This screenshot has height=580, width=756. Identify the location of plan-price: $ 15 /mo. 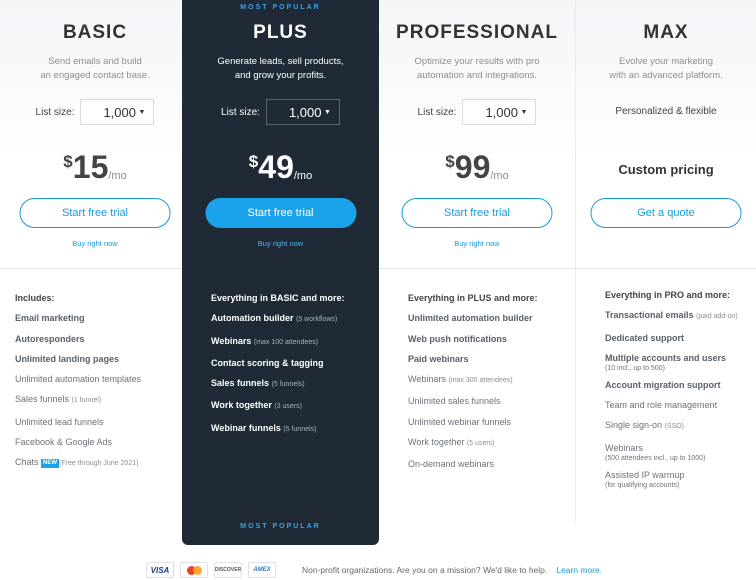
(95, 167).